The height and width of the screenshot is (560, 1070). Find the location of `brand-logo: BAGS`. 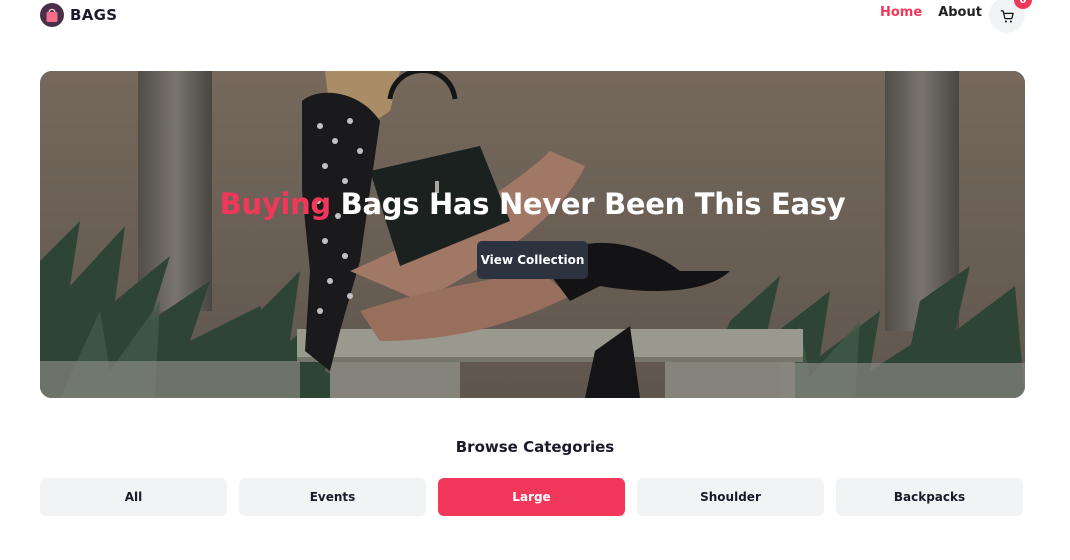

brand-logo: BAGS is located at coordinates (78, 15).